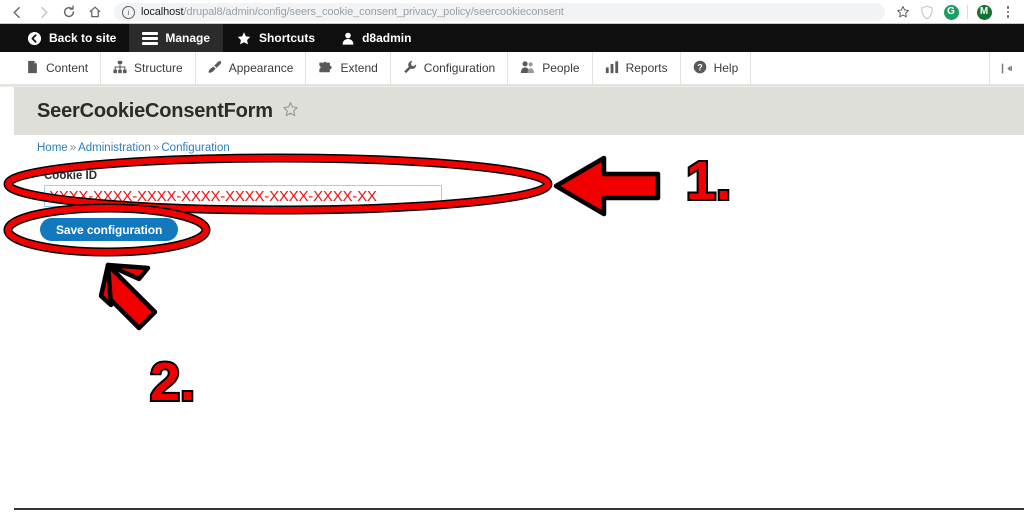 The width and height of the screenshot is (1024, 517). Describe the element at coordinates (870, 68) in the screenshot. I see `menu-spacer` at that location.